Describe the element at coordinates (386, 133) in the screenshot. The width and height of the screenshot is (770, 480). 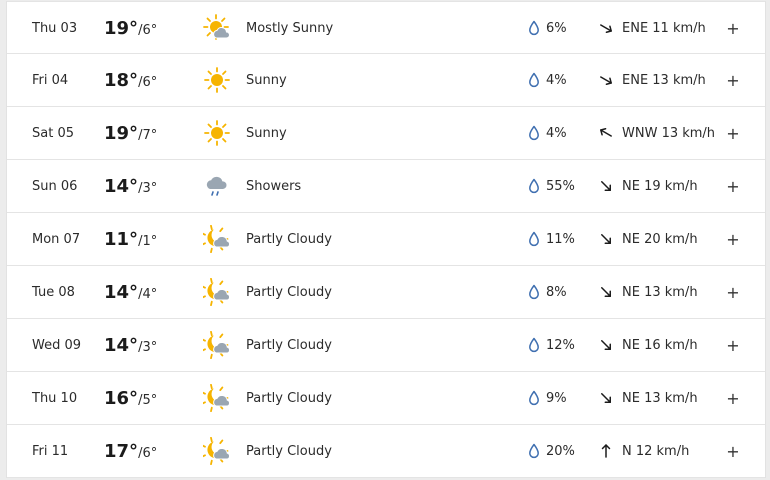
I see `forecast-row: Sat 05 19°/7° Sunny 4% WNW 13 km/h +` at that location.